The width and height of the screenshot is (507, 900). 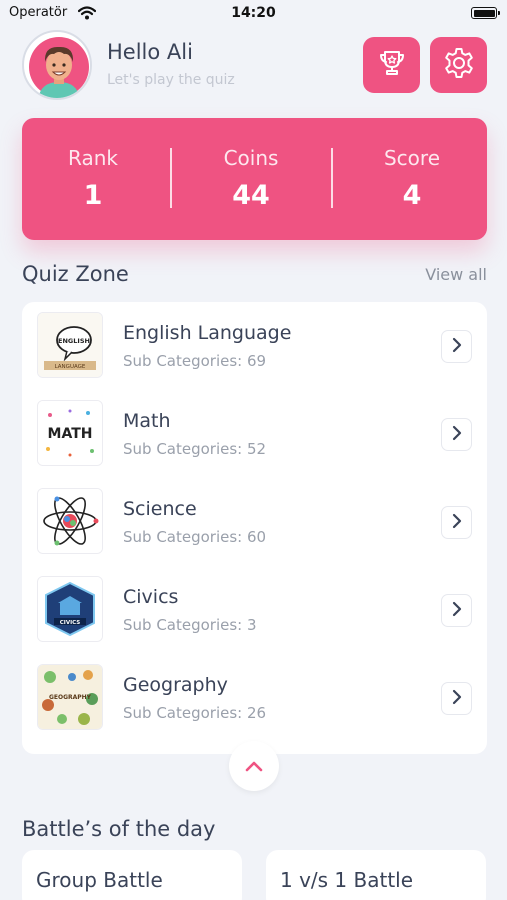 I want to click on score-label: Score, so click(x=411, y=158).